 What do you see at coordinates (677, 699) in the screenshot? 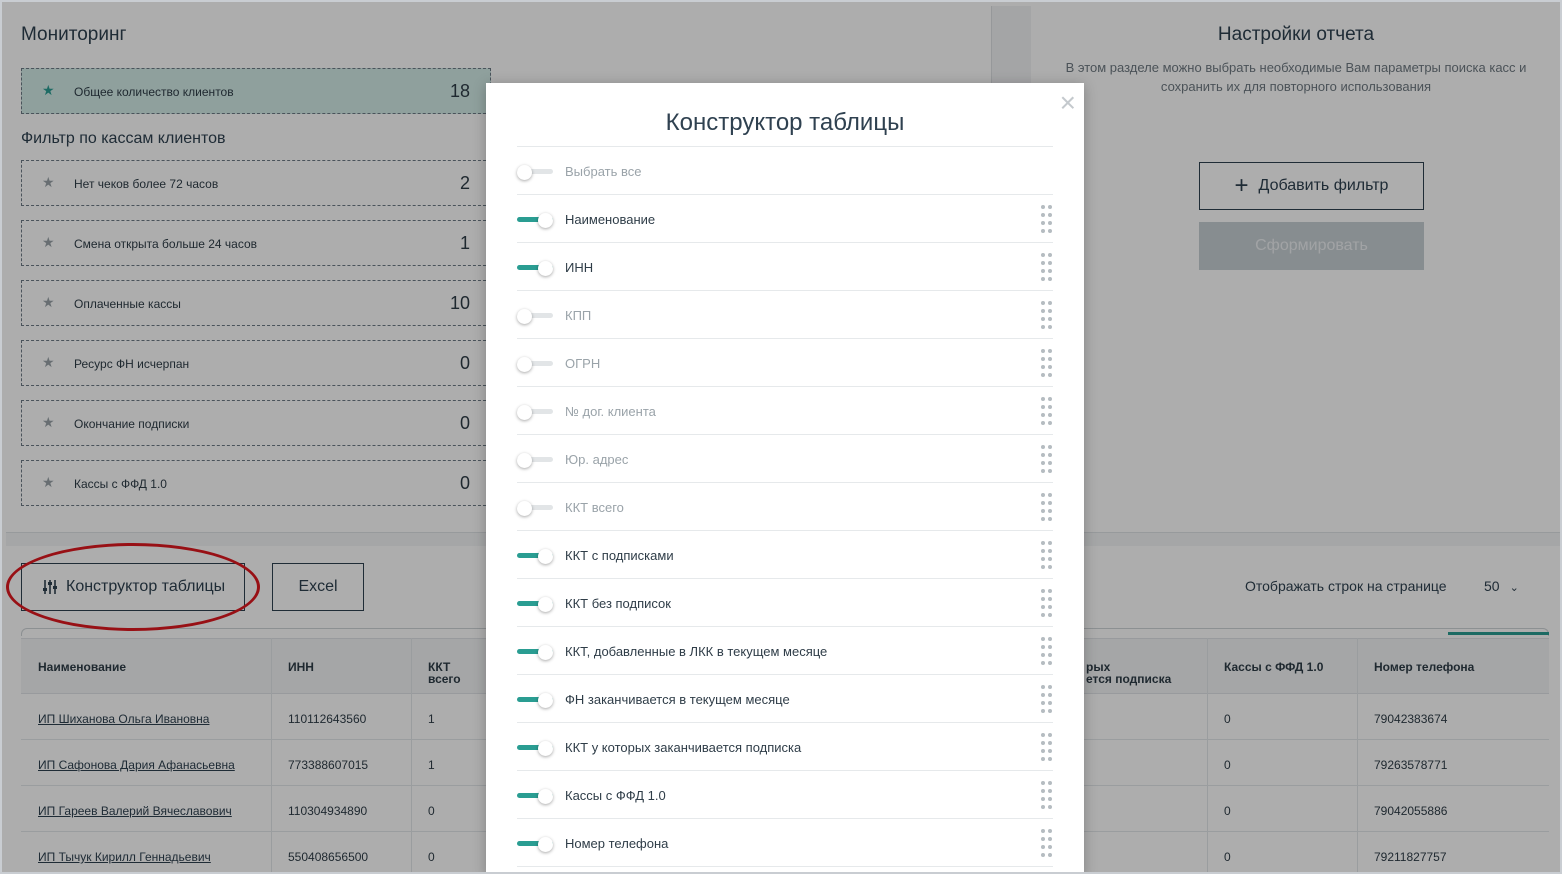
I see `option-label: ФН заканчивается в текущем месяце` at bounding box center [677, 699].